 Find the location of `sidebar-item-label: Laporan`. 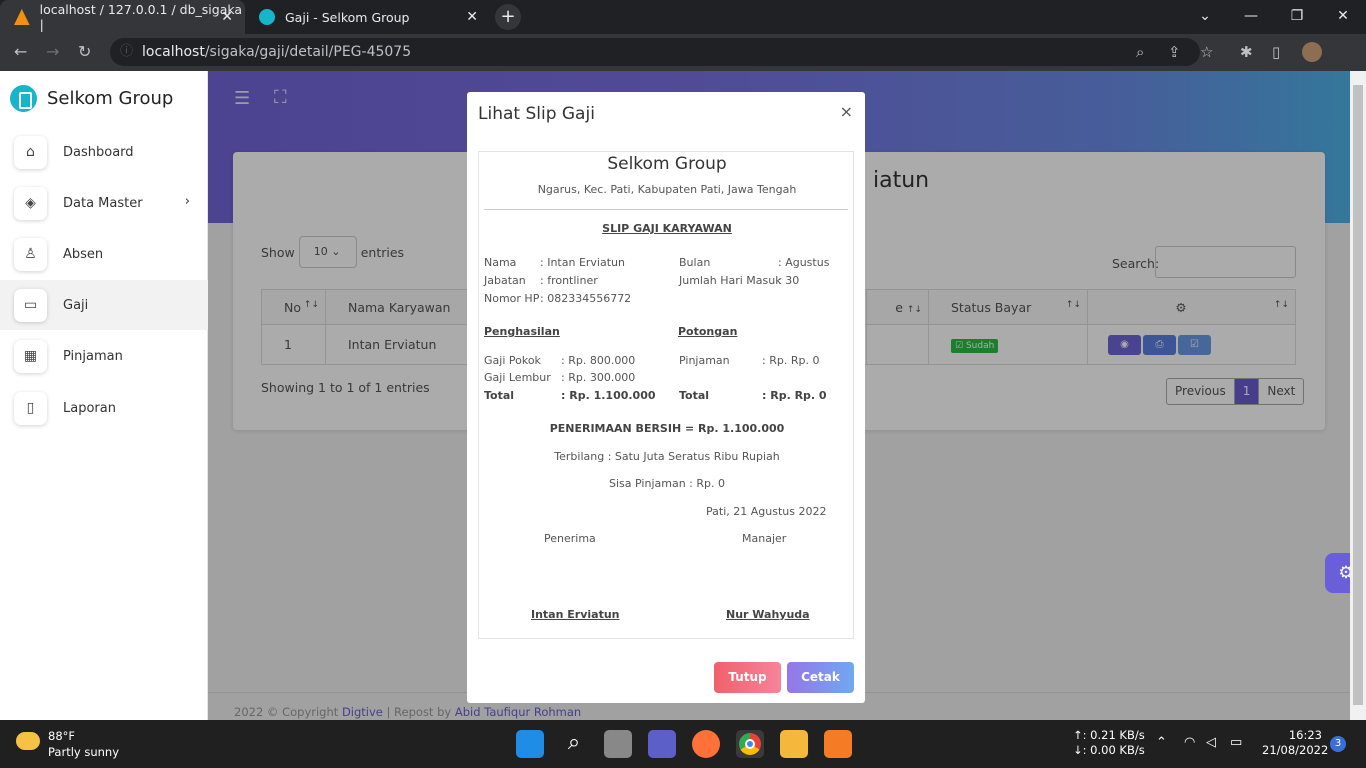

sidebar-item-label: Laporan is located at coordinates (89, 408).